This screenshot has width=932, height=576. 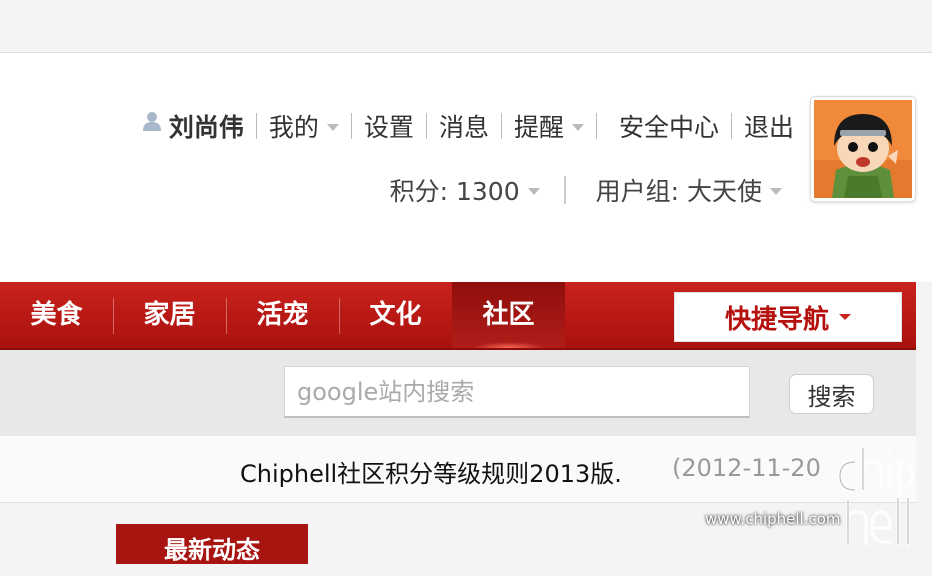 What do you see at coordinates (431, 471) in the screenshot?
I see `announcement-link: Chiphell社区积分等级规则2013版.` at bounding box center [431, 471].